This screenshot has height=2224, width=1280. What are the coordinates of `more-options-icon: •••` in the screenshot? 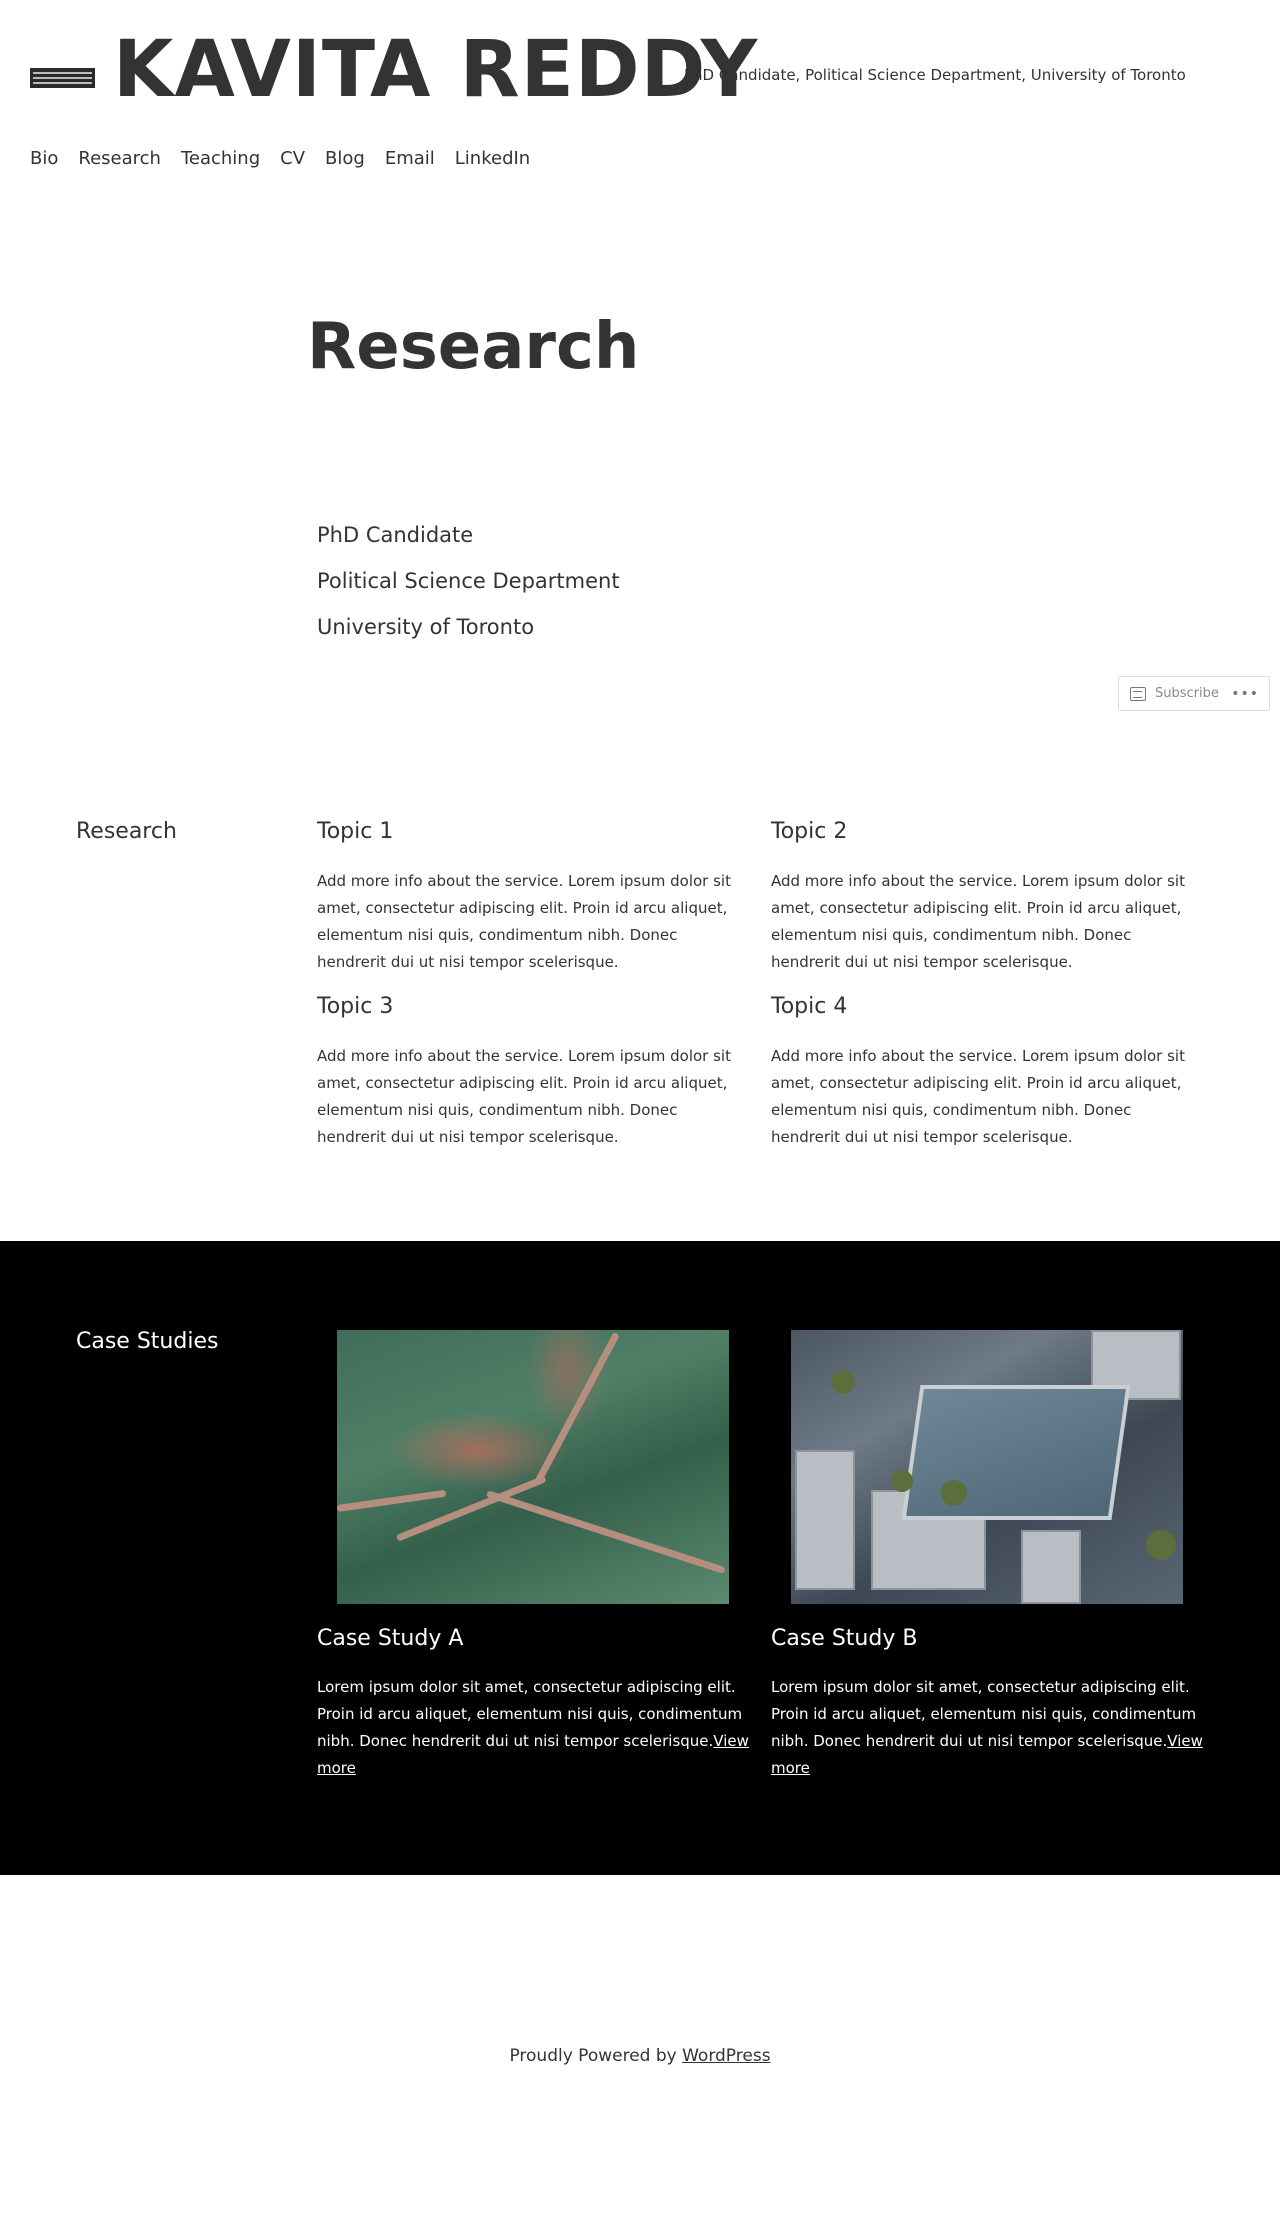 It's located at (1245, 694).